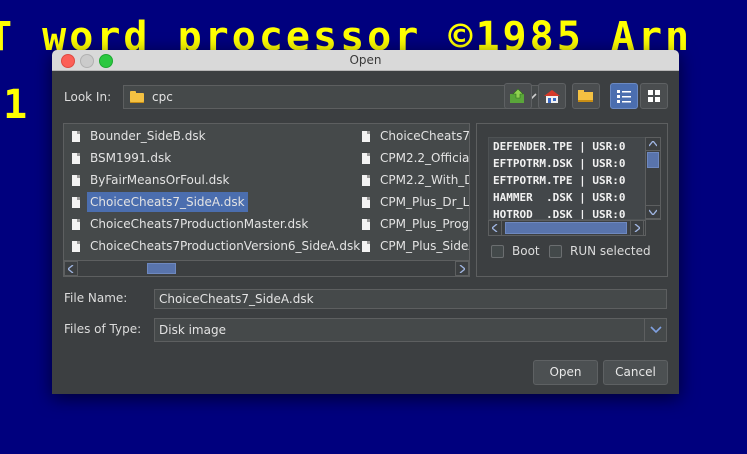 The width and height of the screenshot is (747, 454). I want to click on arrow-up-icon, so click(653, 144).